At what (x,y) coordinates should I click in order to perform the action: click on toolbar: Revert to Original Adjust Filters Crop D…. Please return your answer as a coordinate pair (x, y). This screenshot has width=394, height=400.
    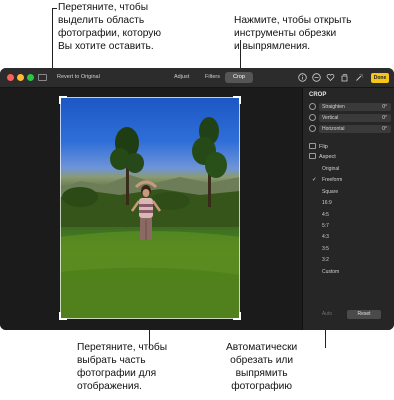
    Looking at the image, I should click on (197, 78).